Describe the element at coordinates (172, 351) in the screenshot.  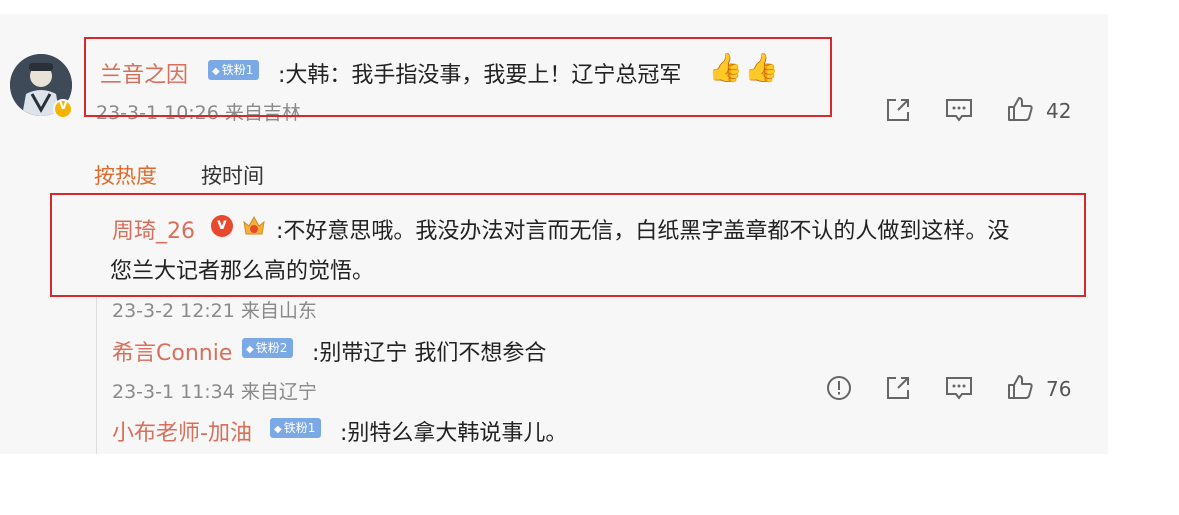
I see `reply-username: 希言Connie` at that location.